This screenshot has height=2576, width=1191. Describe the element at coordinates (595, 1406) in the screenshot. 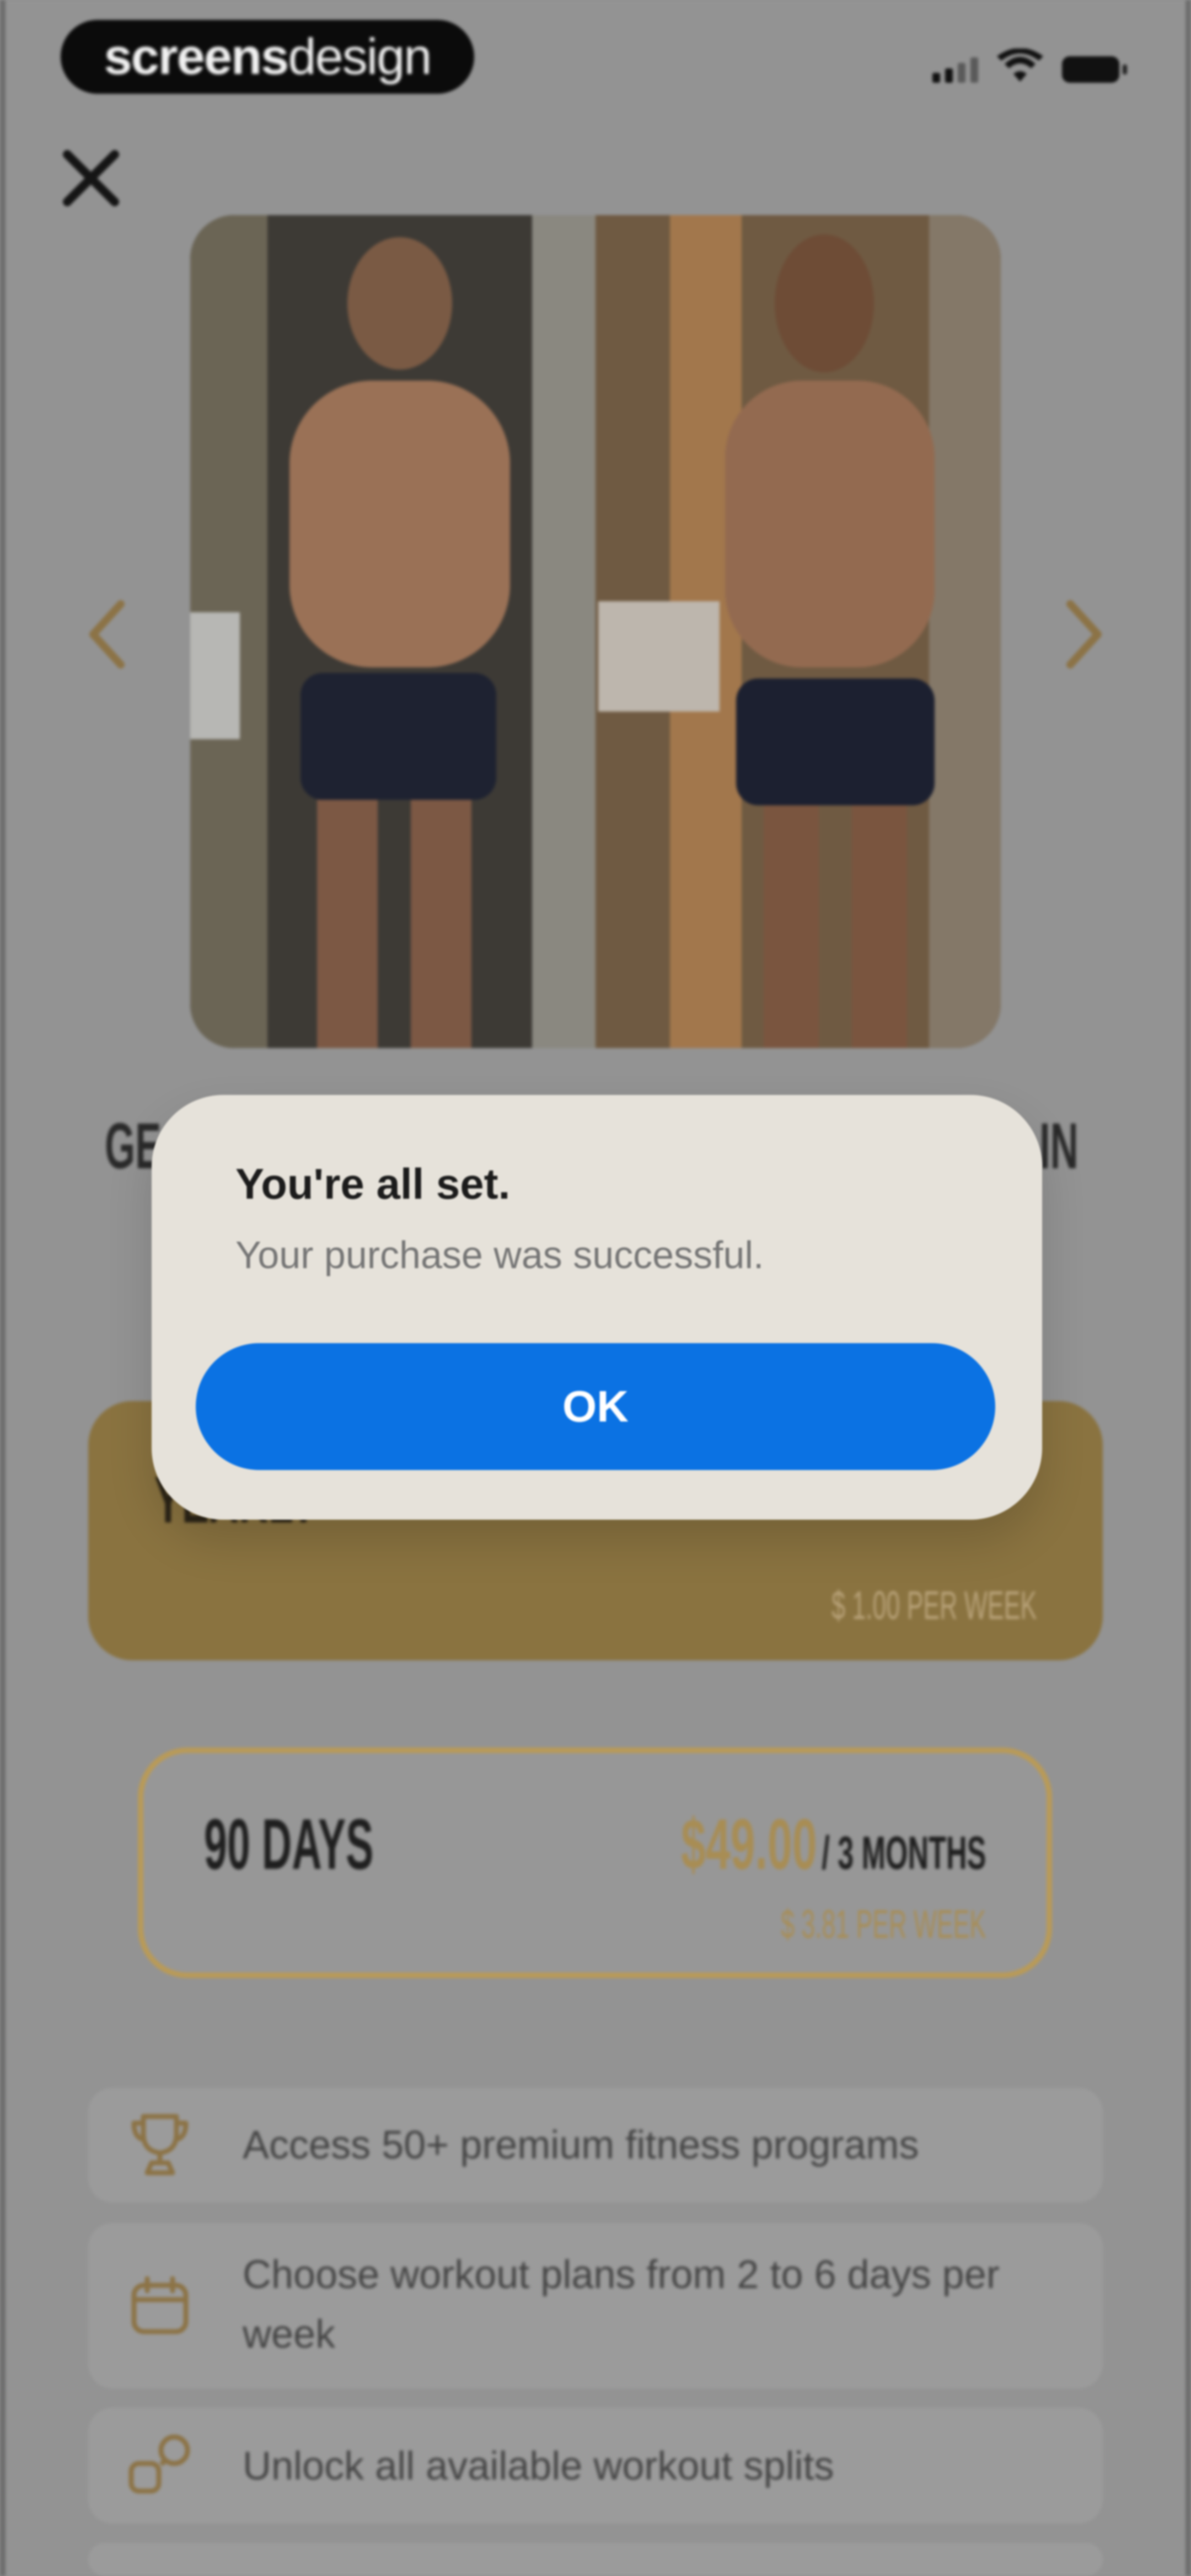

I see `ok-button: OK` at that location.